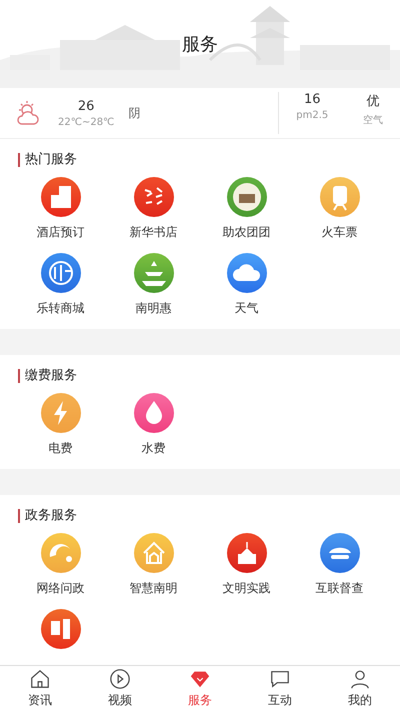  What do you see at coordinates (372, 120) in the screenshot?
I see `air-quality-label: 空气` at bounding box center [372, 120].